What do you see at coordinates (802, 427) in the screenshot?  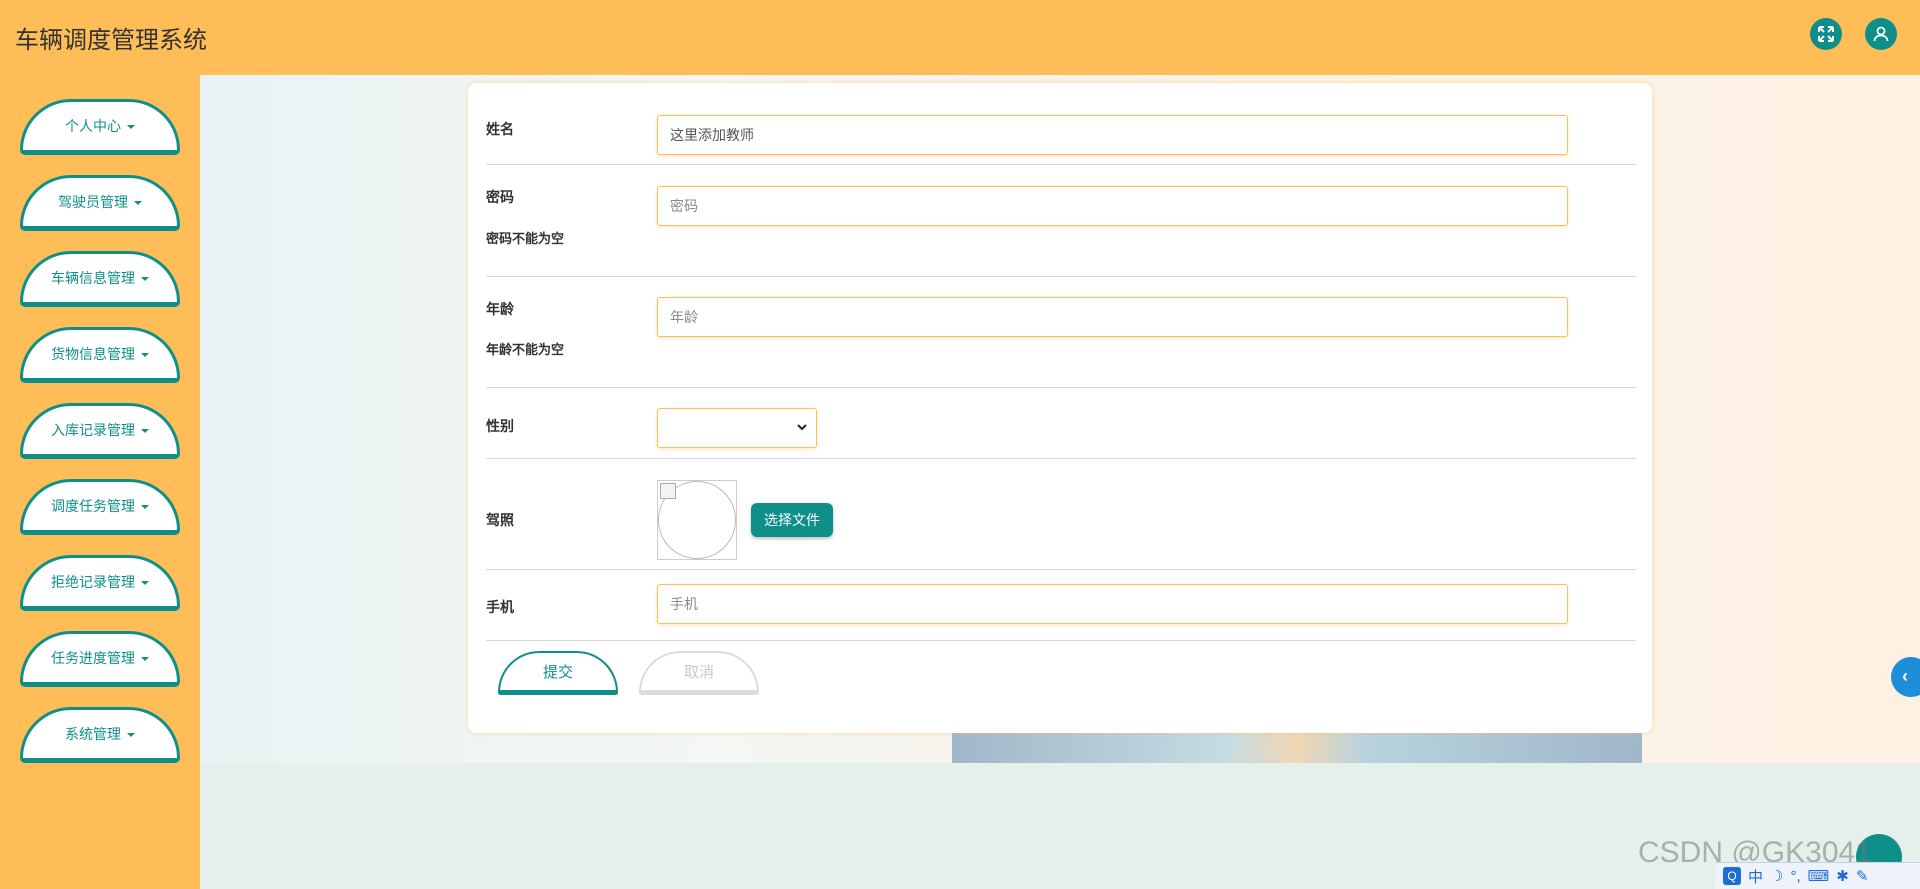 I see `chevron-down-icon` at bounding box center [802, 427].